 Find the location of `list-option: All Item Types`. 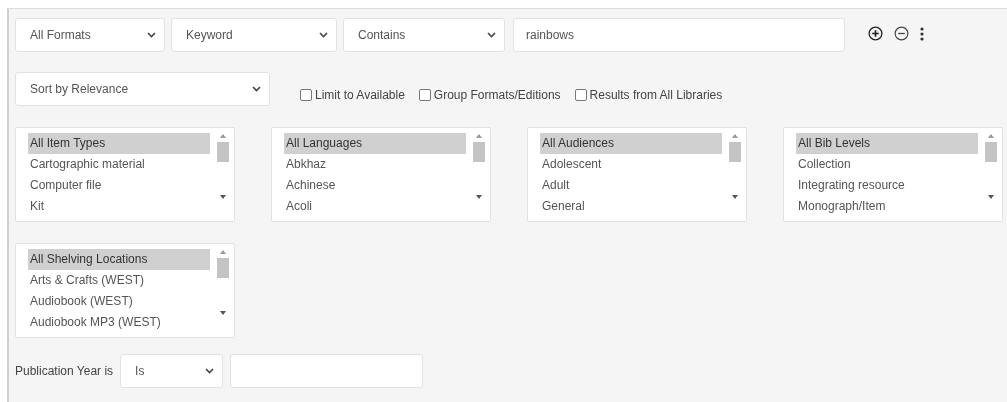

list-option: All Item Types is located at coordinates (119, 143).